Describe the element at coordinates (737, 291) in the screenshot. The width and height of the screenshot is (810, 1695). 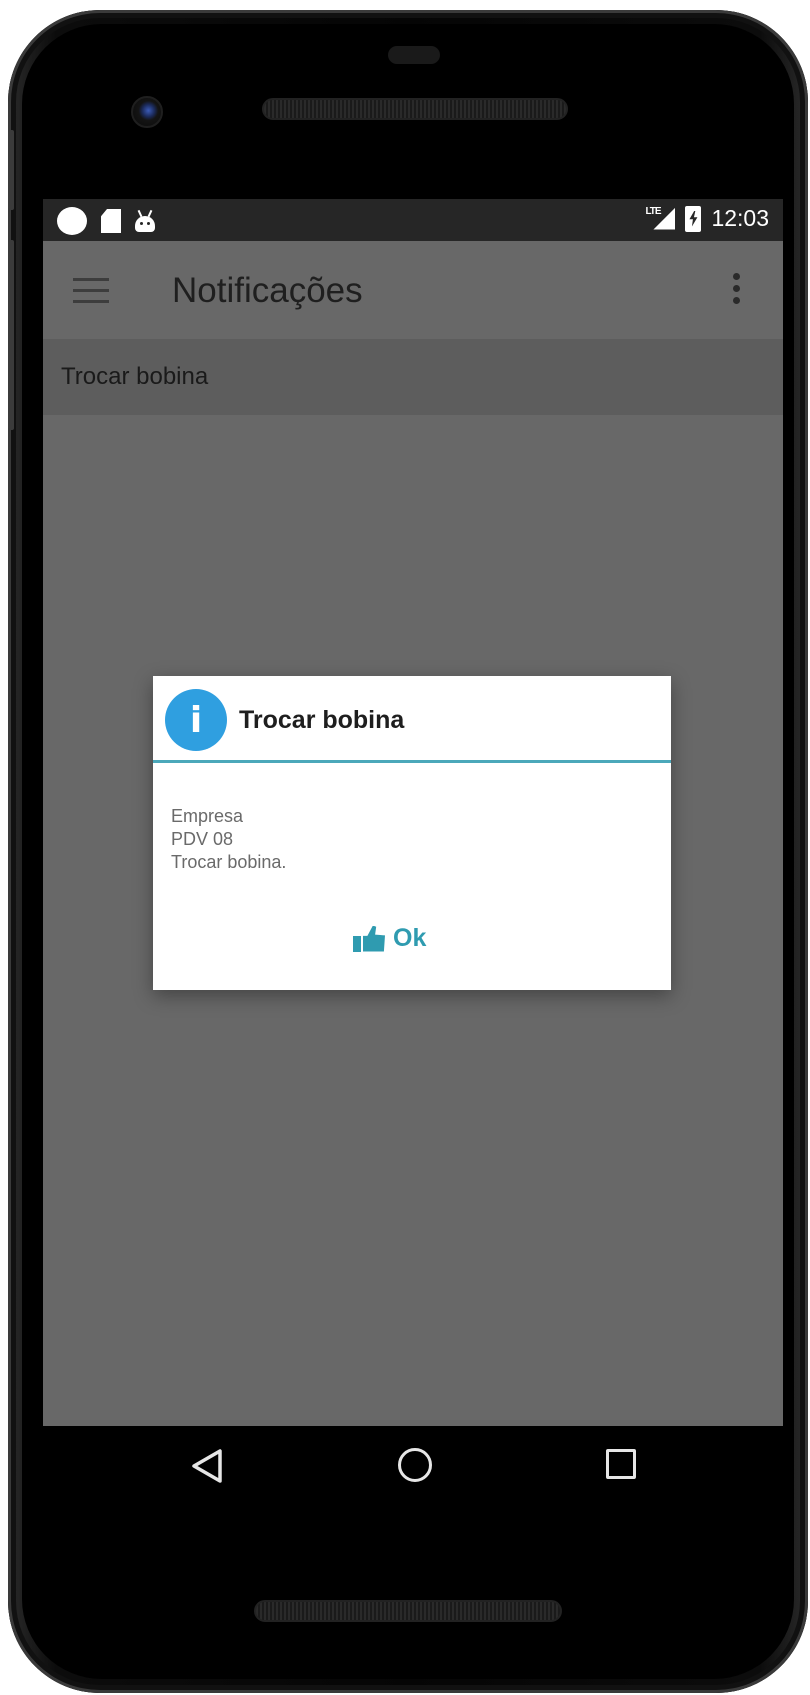
I see `more-vert-icon` at that location.